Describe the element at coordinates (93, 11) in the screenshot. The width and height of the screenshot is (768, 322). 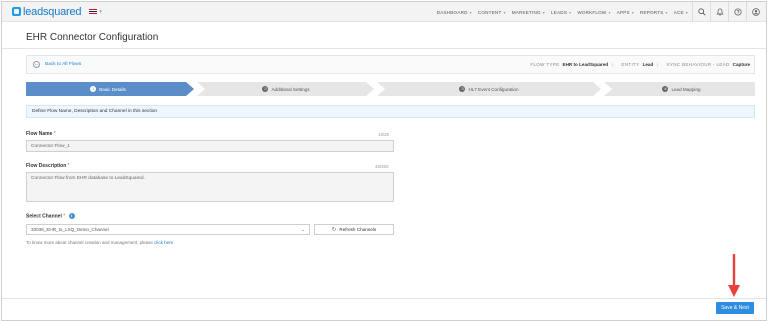
I see `language-flag-icon` at that location.